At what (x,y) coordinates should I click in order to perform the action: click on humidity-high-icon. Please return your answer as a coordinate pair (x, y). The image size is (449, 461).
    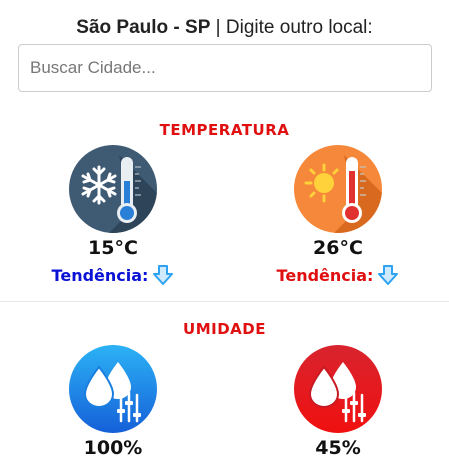
    Looking at the image, I should click on (113, 389).